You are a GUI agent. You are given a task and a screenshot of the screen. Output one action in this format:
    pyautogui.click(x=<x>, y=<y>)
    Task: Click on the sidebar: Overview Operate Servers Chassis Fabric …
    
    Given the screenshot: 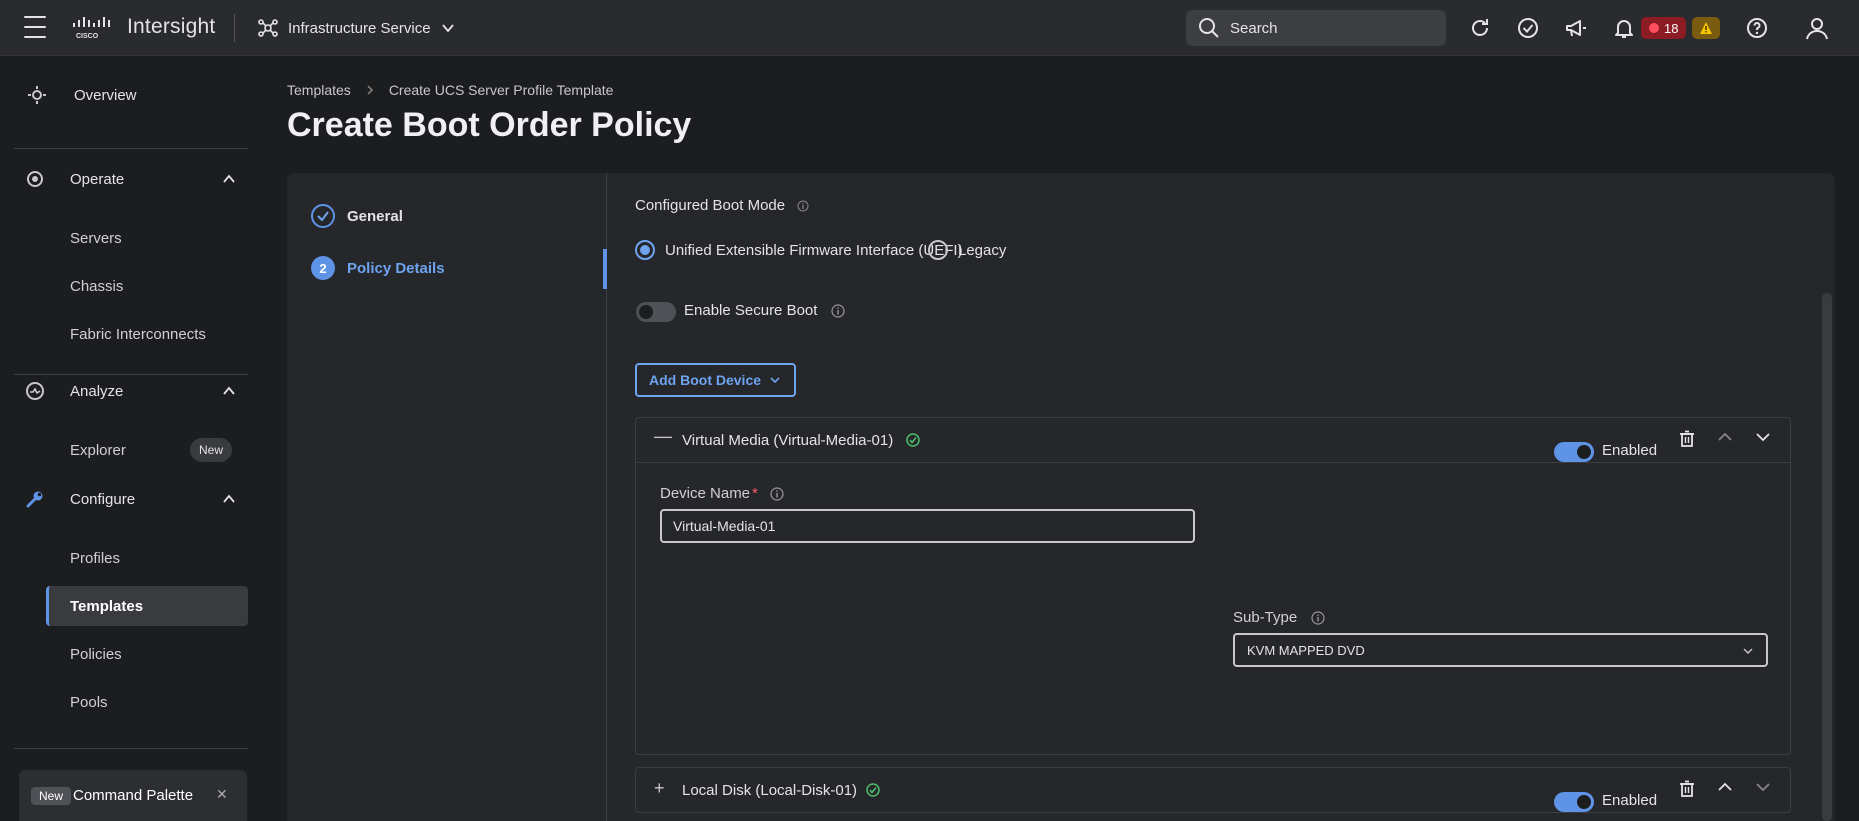 What is the action you would take?
    pyautogui.click(x=131, y=438)
    